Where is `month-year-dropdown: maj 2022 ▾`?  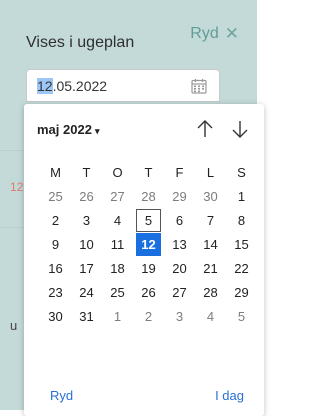
month-year-dropdown: maj 2022 ▾ is located at coordinates (68, 129).